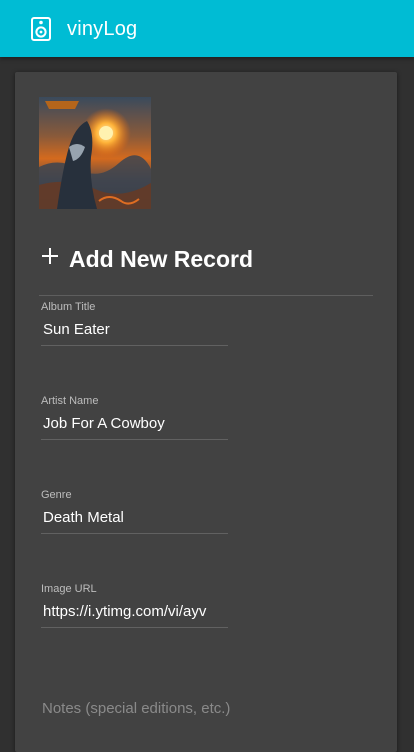 The height and width of the screenshot is (752, 414). I want to click on artist-name-input, so click(134, 426).